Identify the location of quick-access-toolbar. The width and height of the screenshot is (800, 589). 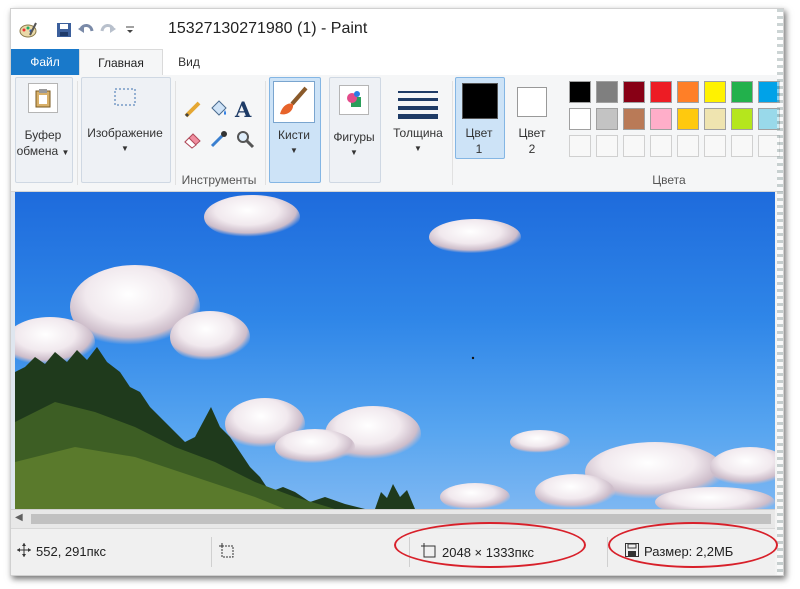
(79, 30).